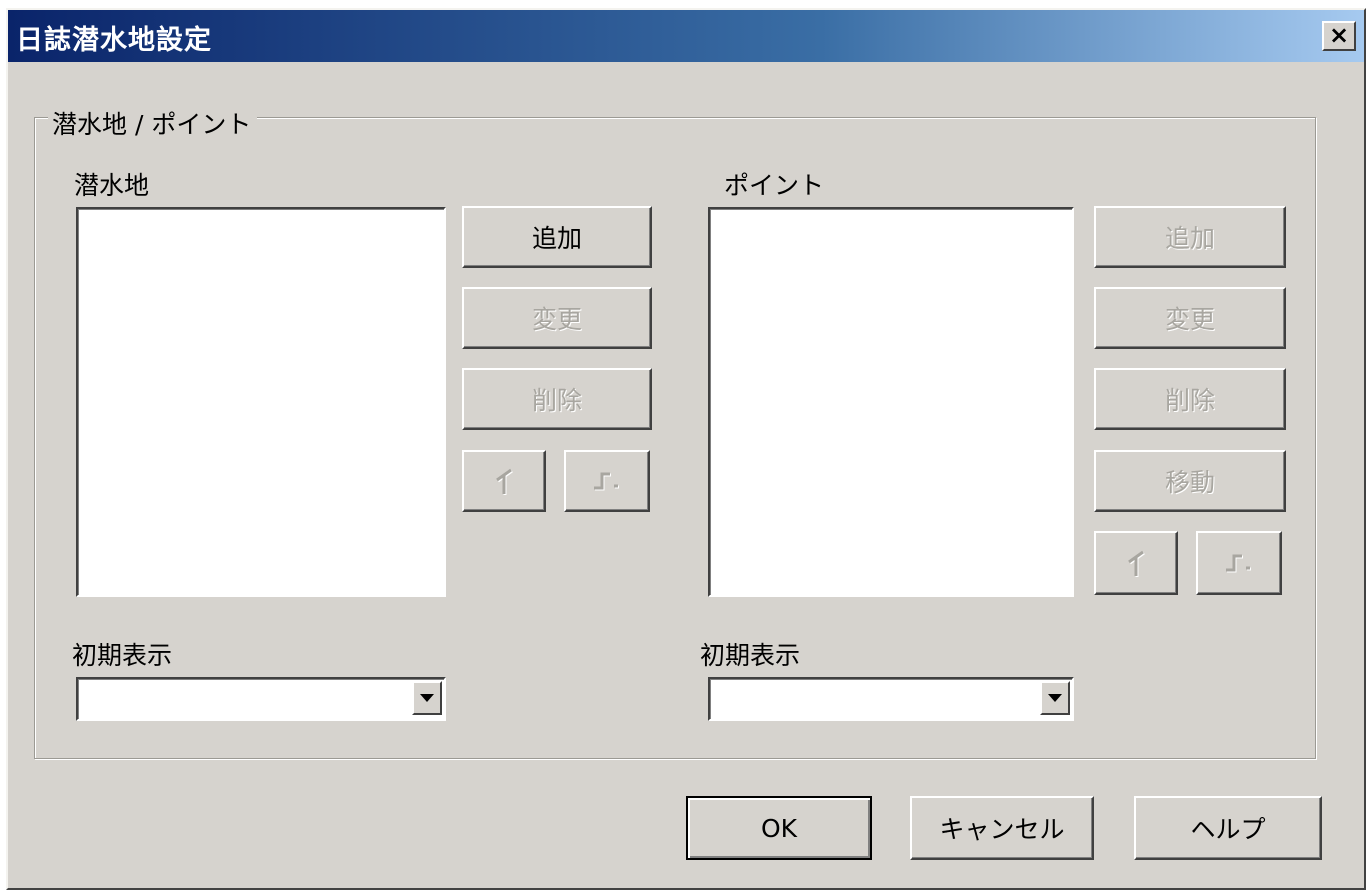 The width and height of the screenshot is (1372, 893). What do you see at coordinates (1190, 318) in the screenshot?
I see `point-change-button: 変更` at bounding box center [1190, 318].